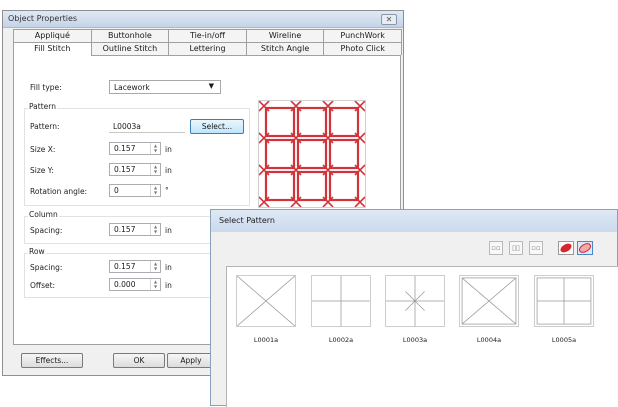 This screenshot has height=407, width=618. I want to click on pattern-item-l0002a: L0002a, so click(341, 309).